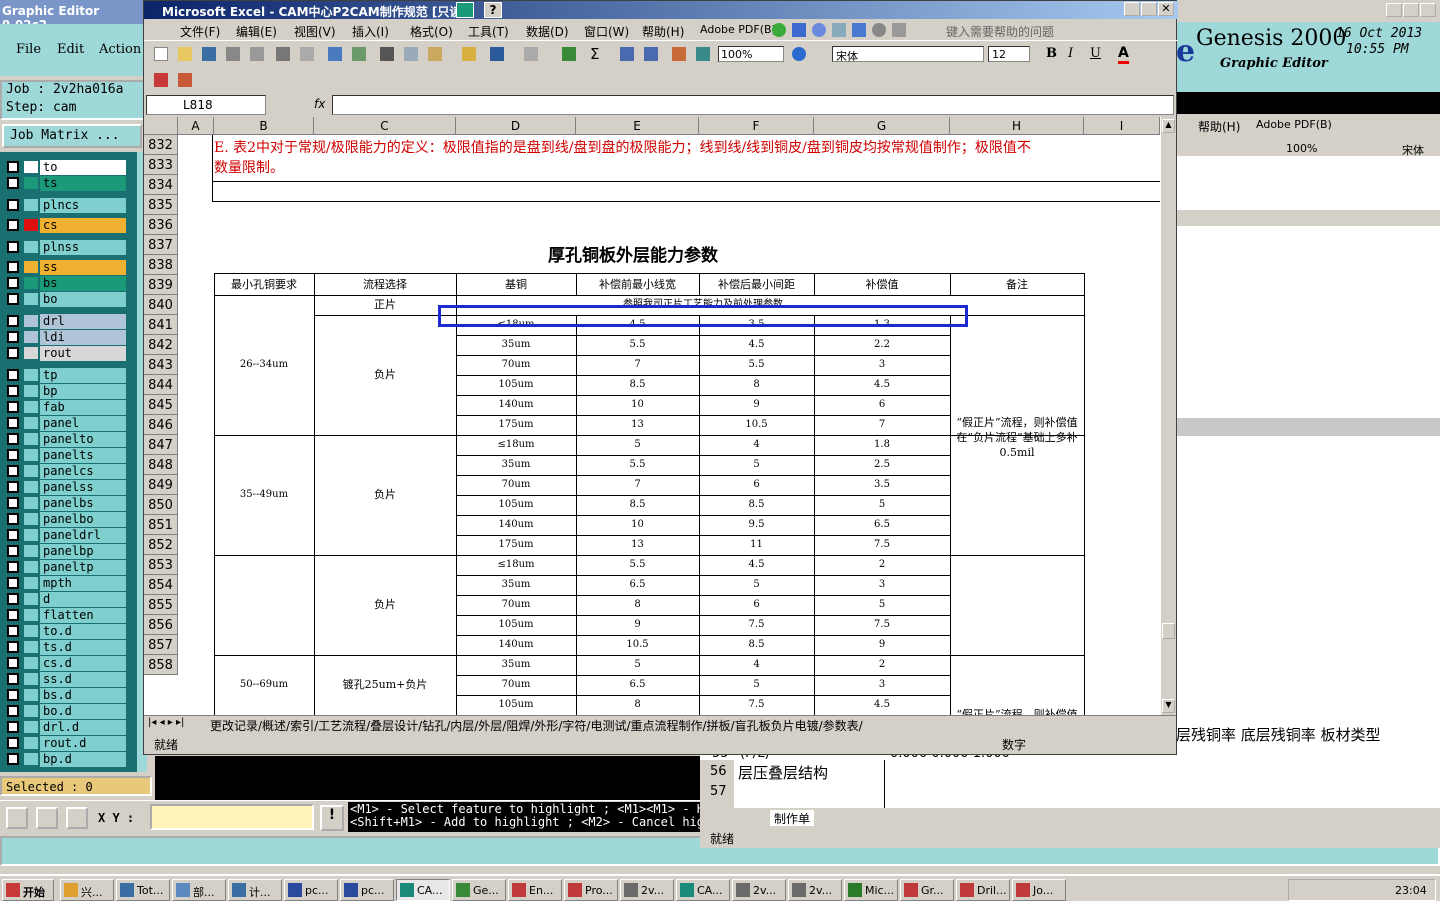 The height and width of the screenshot is (901, 1440). I want to click on bold-icon: B, so click(1051, 53).